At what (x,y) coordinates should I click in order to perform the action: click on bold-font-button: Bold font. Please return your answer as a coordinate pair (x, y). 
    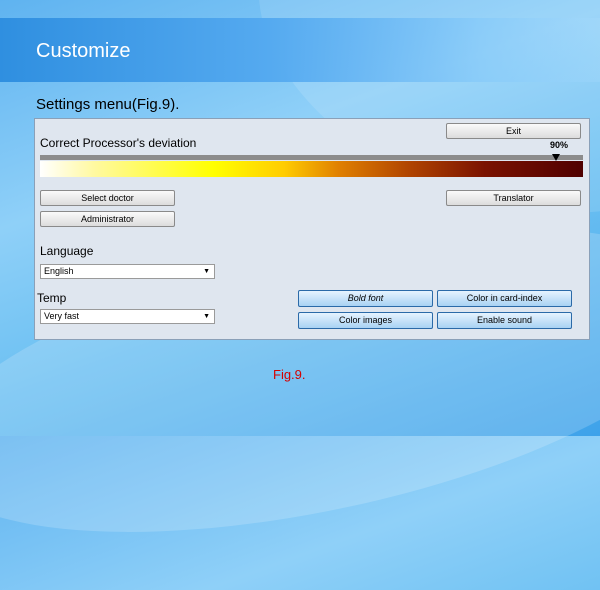
    Looking at the image, I should click on (365, 298).